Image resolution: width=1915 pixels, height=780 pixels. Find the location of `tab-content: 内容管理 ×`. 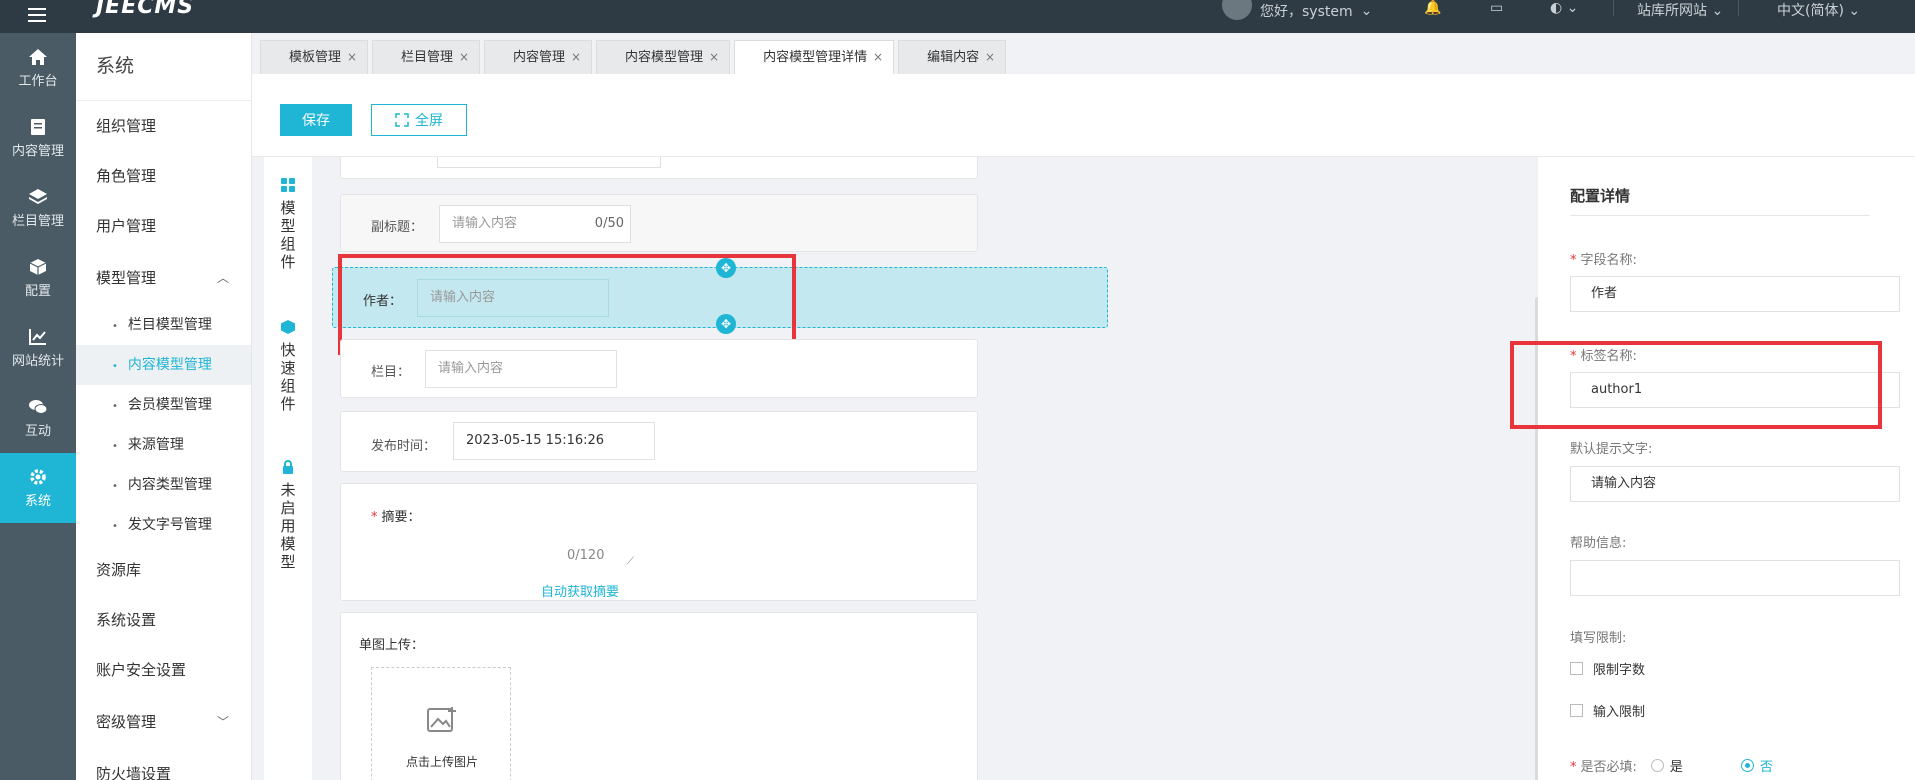

tab-content: 内容管理 × is located at coordinates (538, 57).